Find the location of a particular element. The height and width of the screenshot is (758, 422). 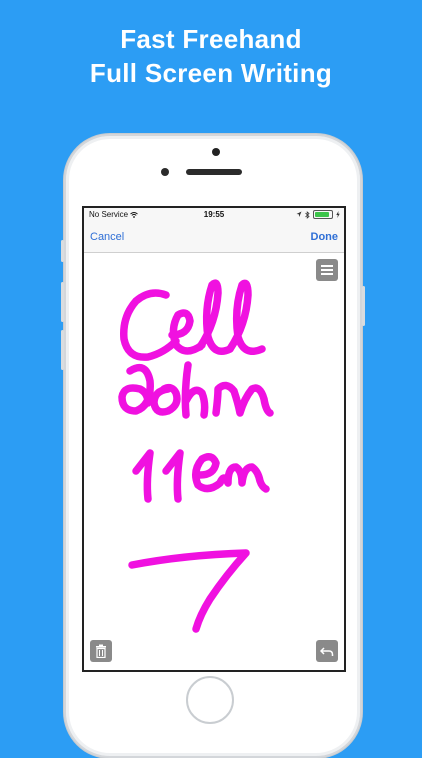

mute-switch is located at coordinates (62, 251).